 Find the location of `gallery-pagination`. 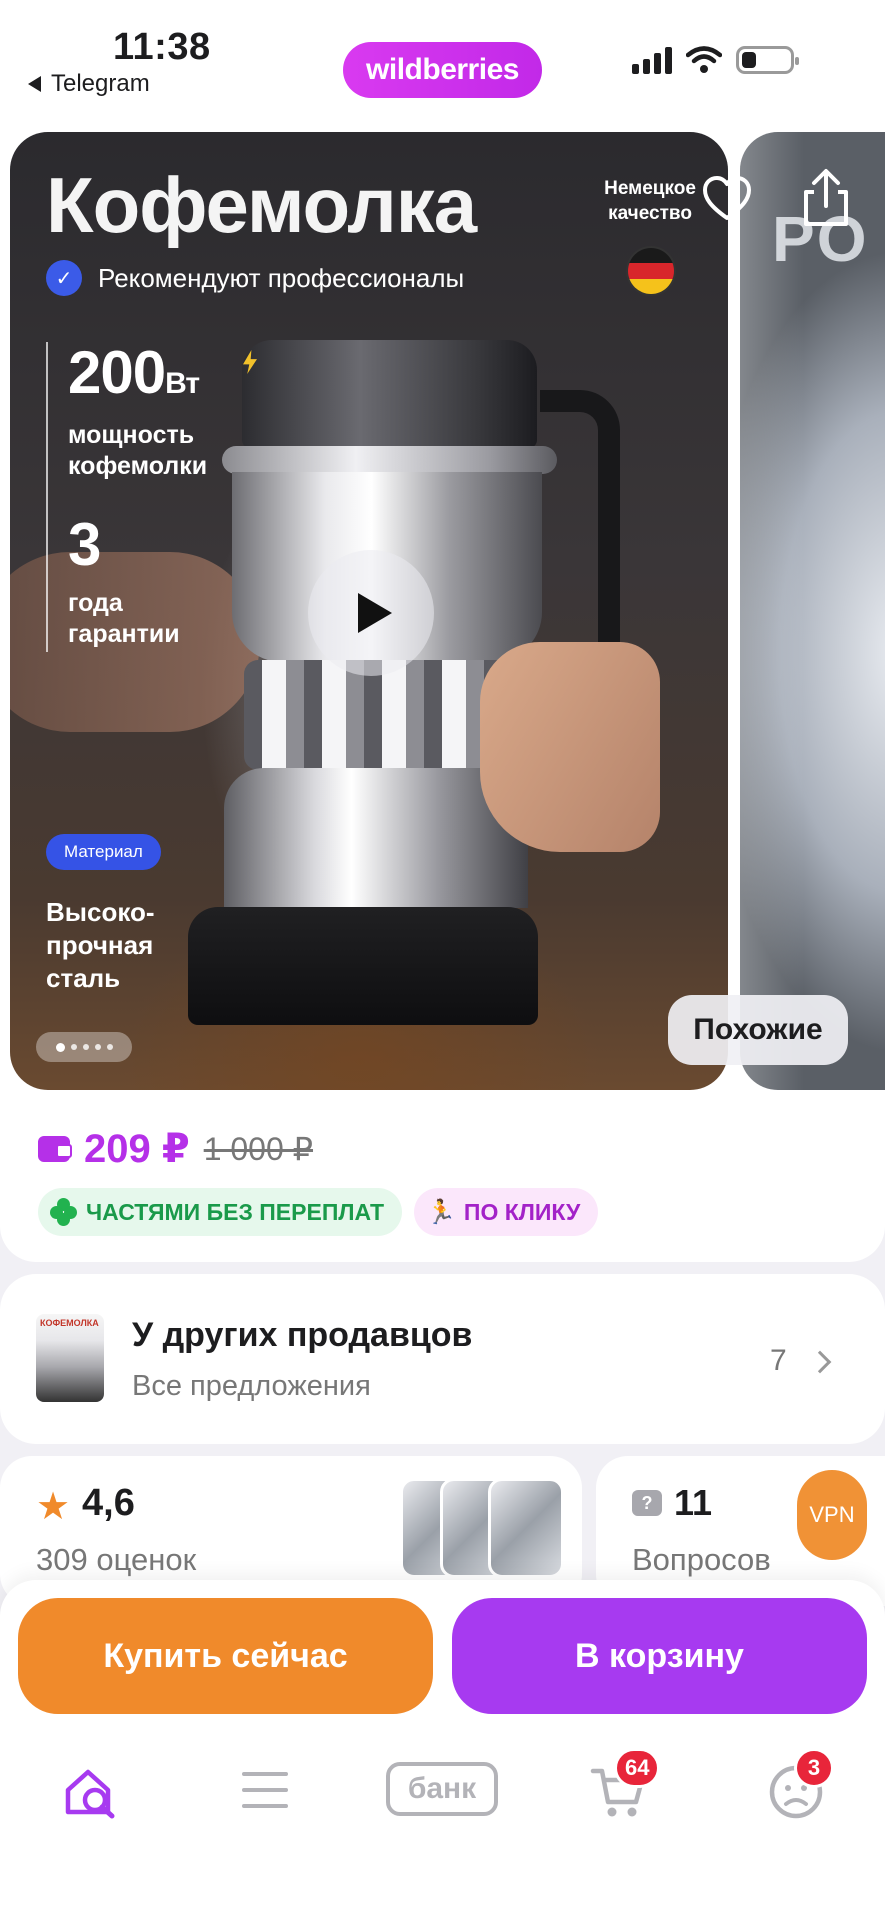

gallery-pagination is located at coordinates (84, 1047).